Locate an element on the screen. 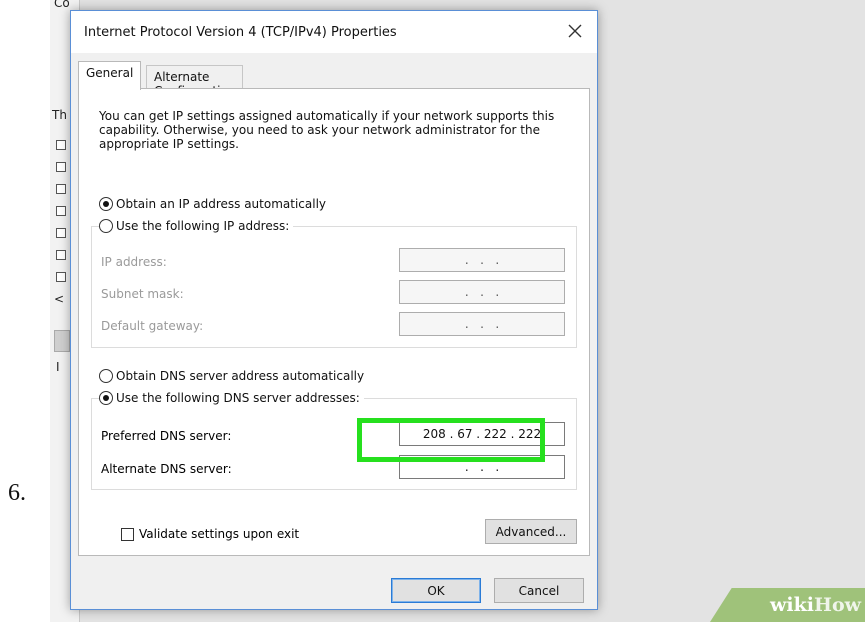 The width and height of the screenshot is (865, 622). use-following-ip-radio: Use the following IP address: is located at coordinates (196, 226).